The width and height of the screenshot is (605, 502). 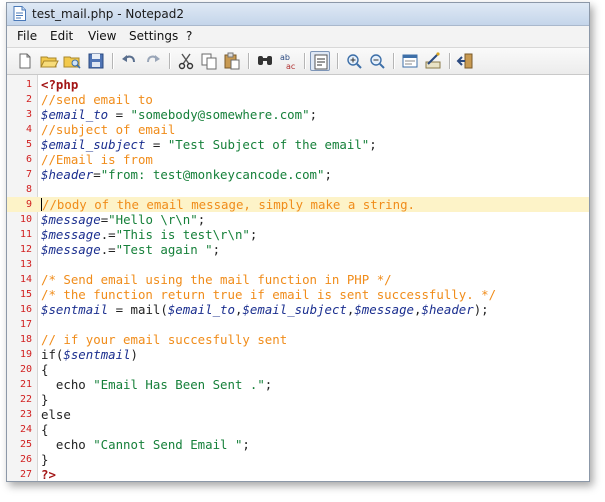 What do you see at coordinates (130, 249) in the screenshot?
I see `code-text: $message.="Test again ";` at bounding box center [130, 249].